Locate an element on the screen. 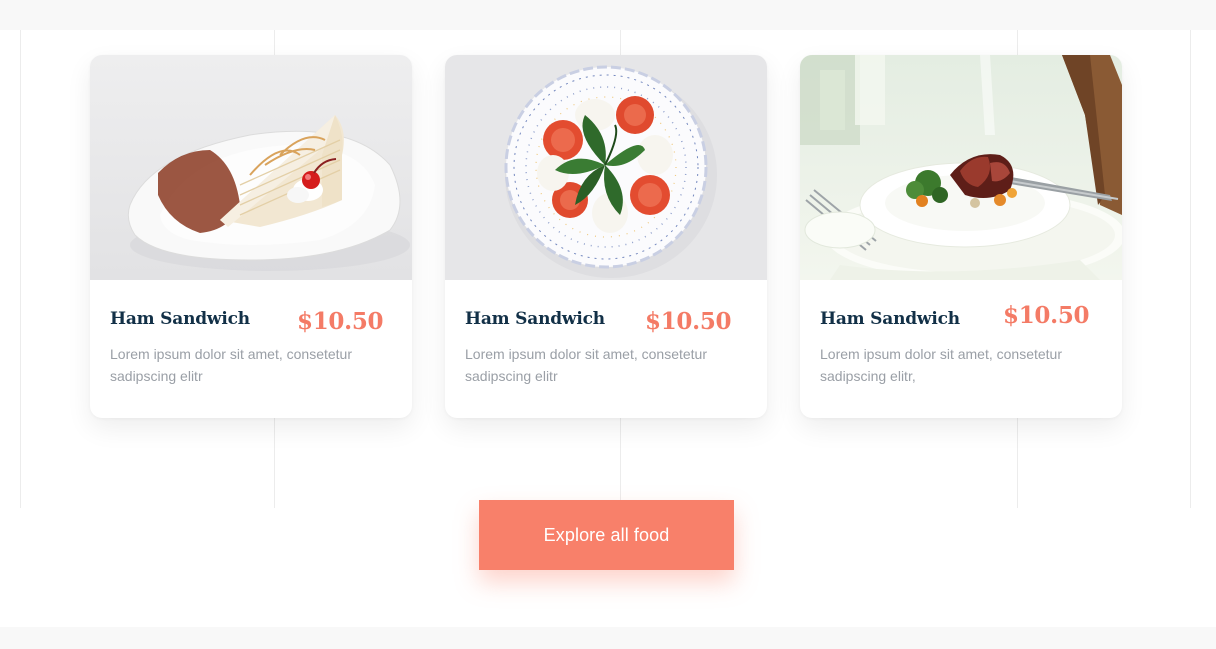  top-section-strip is located at coordinates (608, 15).